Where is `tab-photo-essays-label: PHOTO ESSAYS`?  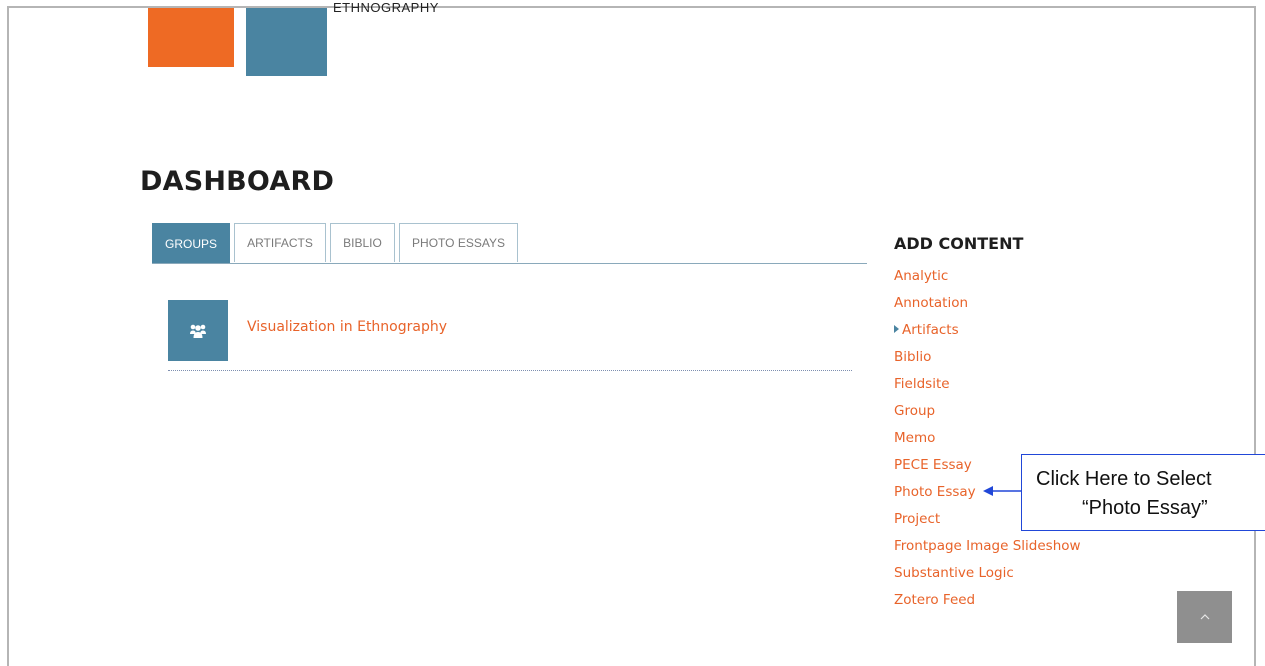 tab-photo-essays-label: PHOTO ESSAYS is located at coordinates (458, 243).